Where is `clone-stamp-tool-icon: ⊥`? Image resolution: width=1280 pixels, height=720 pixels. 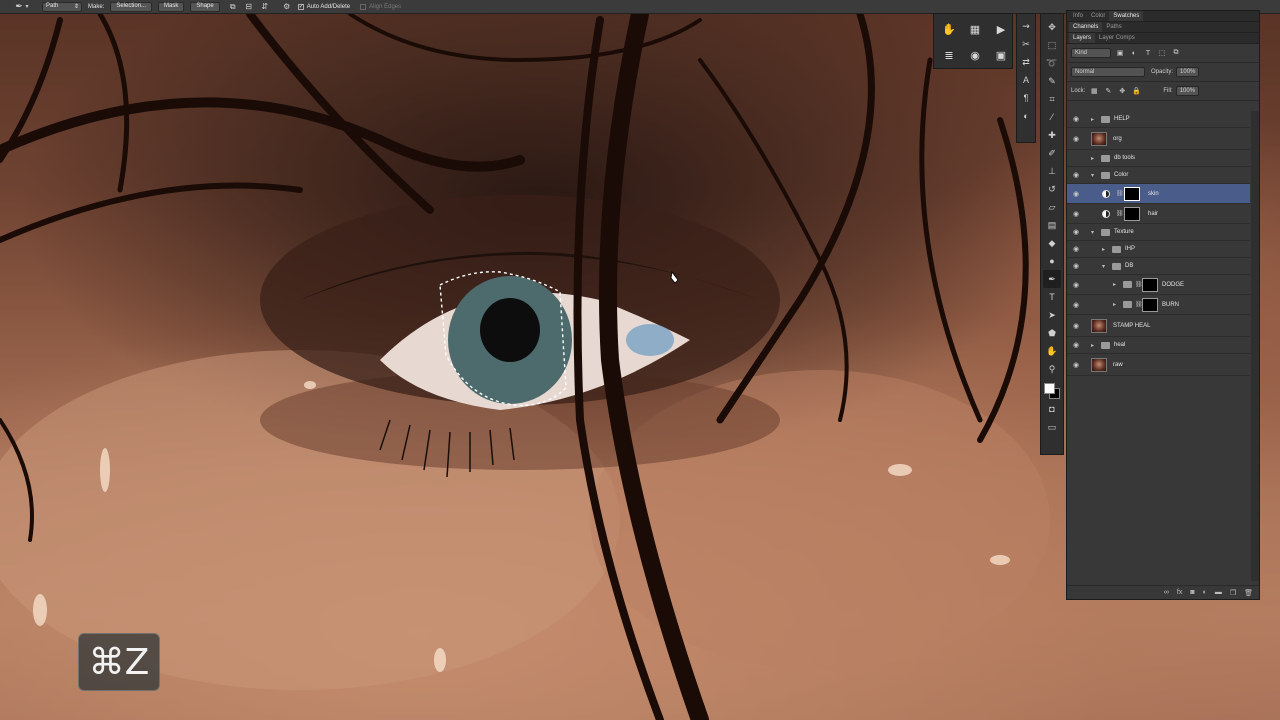 clone-stamp-tool-icon: ⊥ is located at coordinates (1052, 171).